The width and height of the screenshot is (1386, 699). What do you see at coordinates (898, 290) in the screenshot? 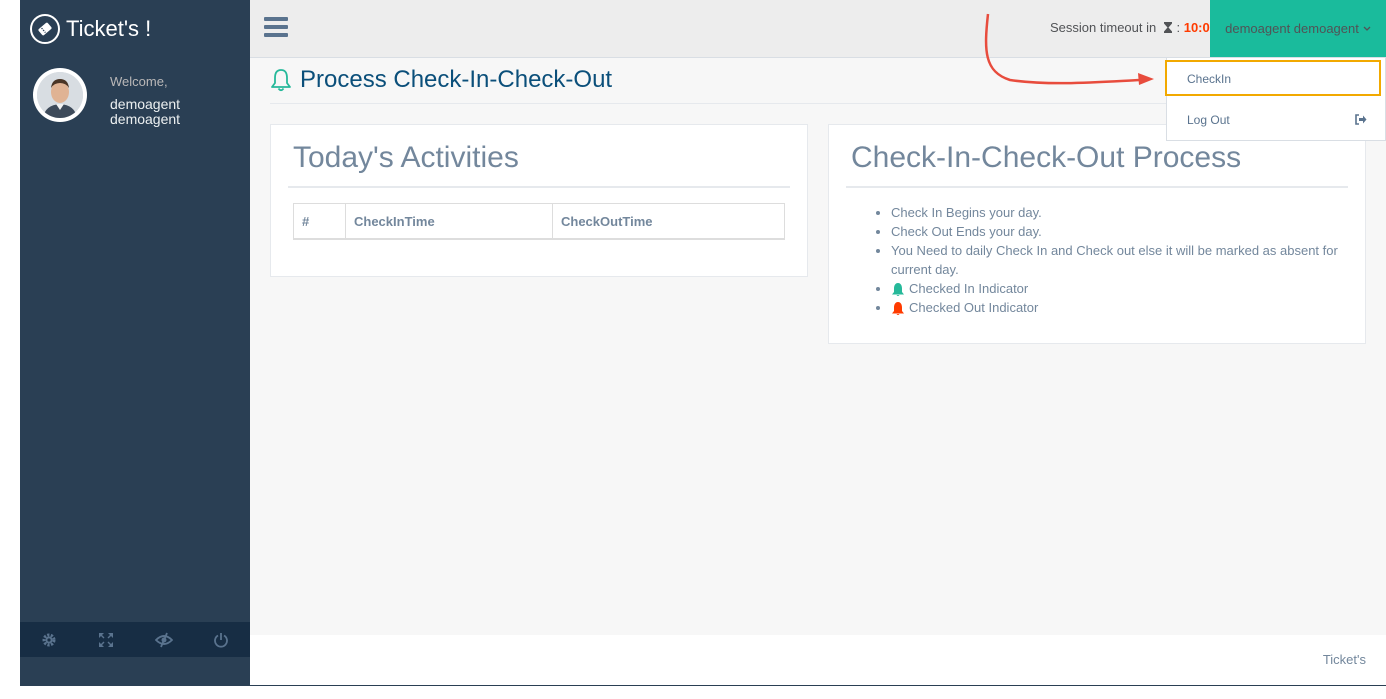
I see `checked-in-bell-icon` at bounding box center [898, 290].